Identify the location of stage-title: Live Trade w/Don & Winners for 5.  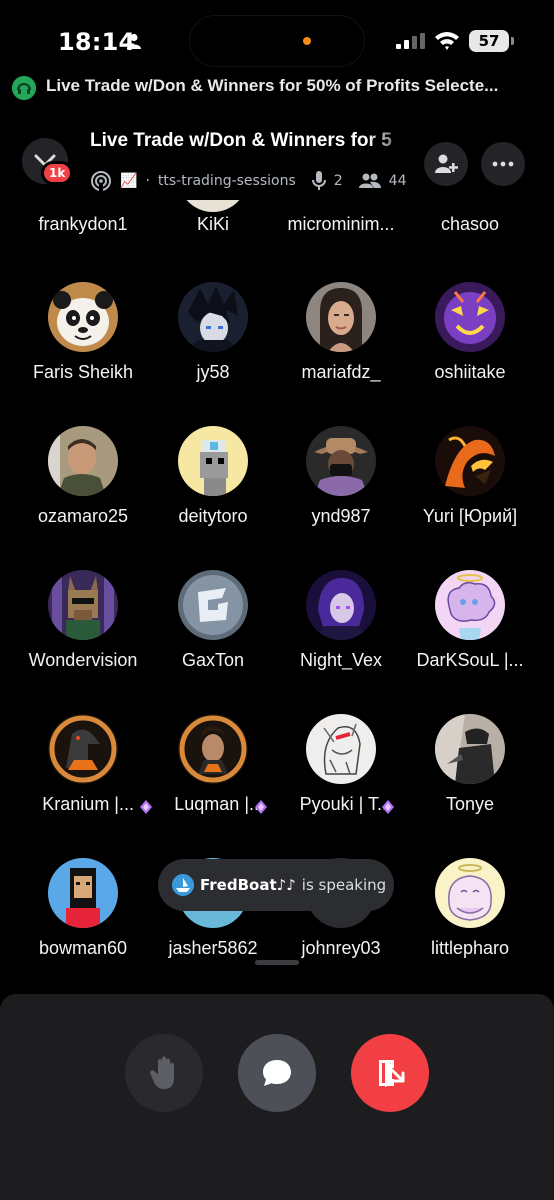
(241, 140).